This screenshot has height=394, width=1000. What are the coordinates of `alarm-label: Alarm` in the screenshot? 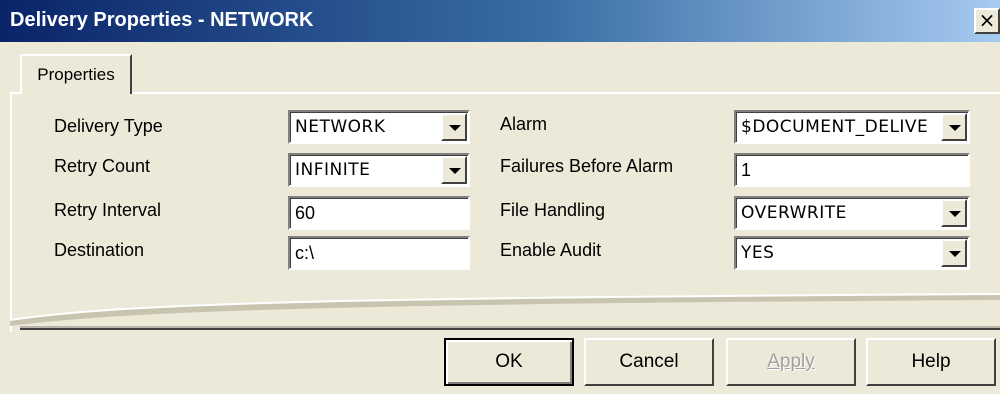 It's located at (524, 124).